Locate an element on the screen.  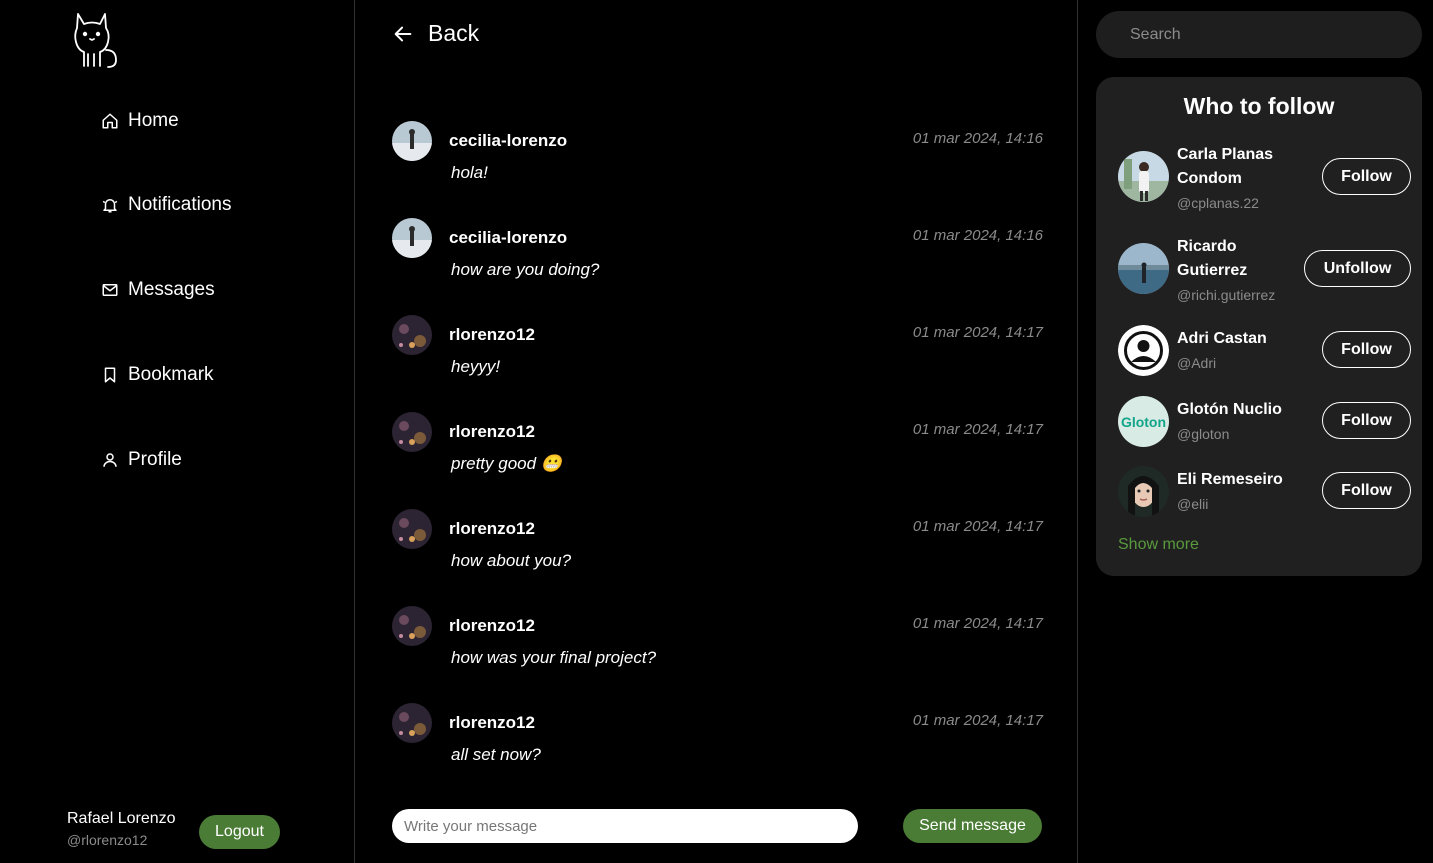
nav-notifications: Notifications is located at coordinates (166, 205).